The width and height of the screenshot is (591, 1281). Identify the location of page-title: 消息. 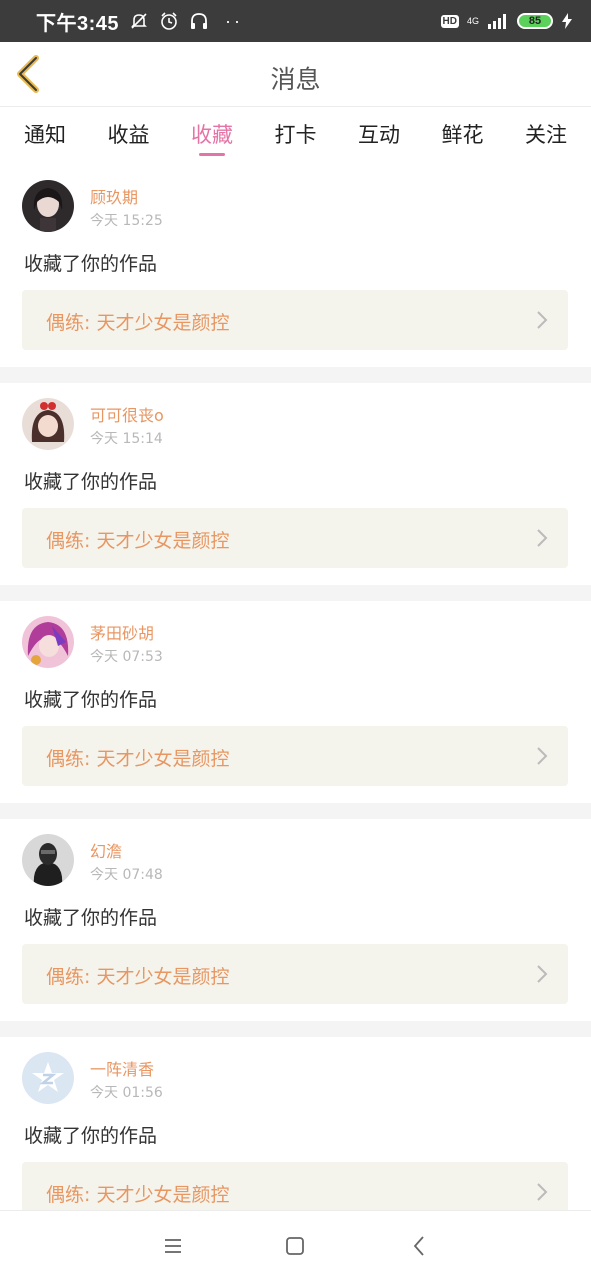
(295, 79).